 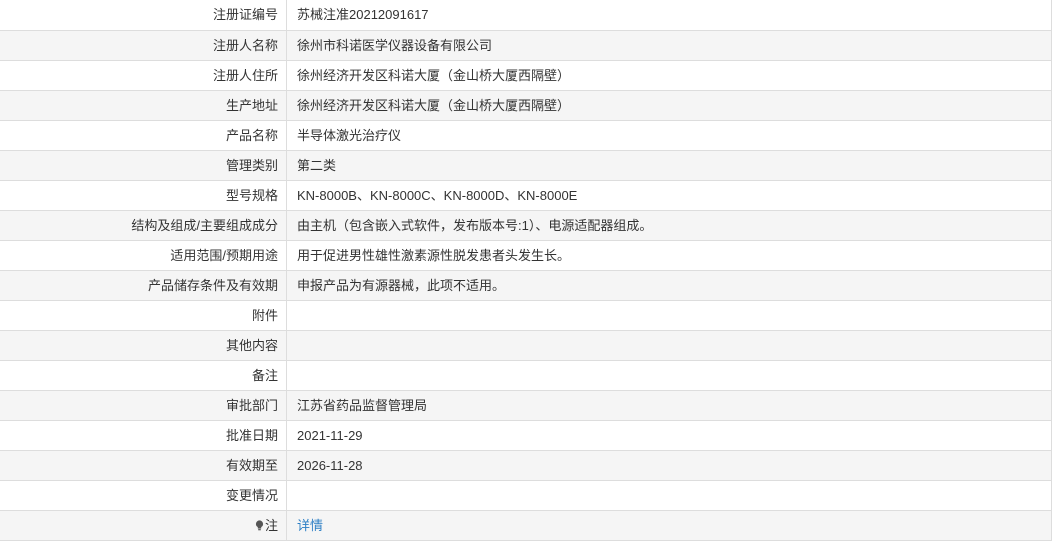 What do you see at coordinates (143, 165) in the screenshot?
I see `row-label: 管理类别` at bounding box center [143, 165].